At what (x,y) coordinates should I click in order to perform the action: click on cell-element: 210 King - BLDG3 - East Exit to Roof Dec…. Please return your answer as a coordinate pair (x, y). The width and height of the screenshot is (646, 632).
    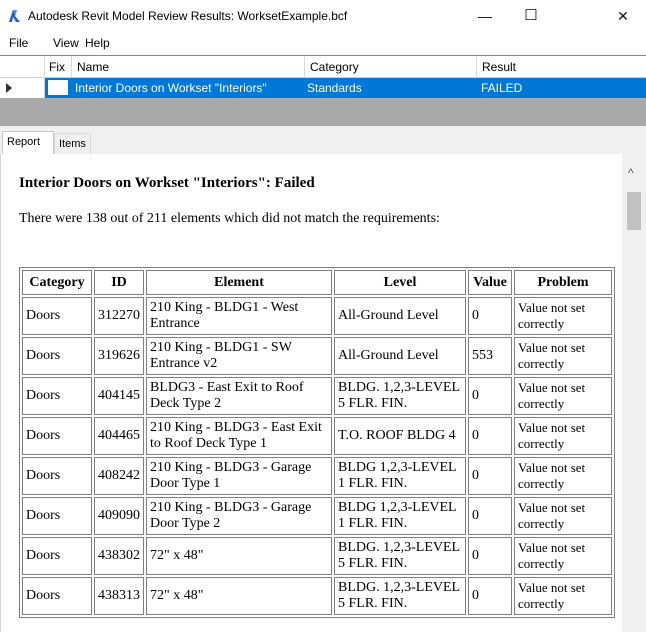
    Looking at the image, I should click on (239, 436).